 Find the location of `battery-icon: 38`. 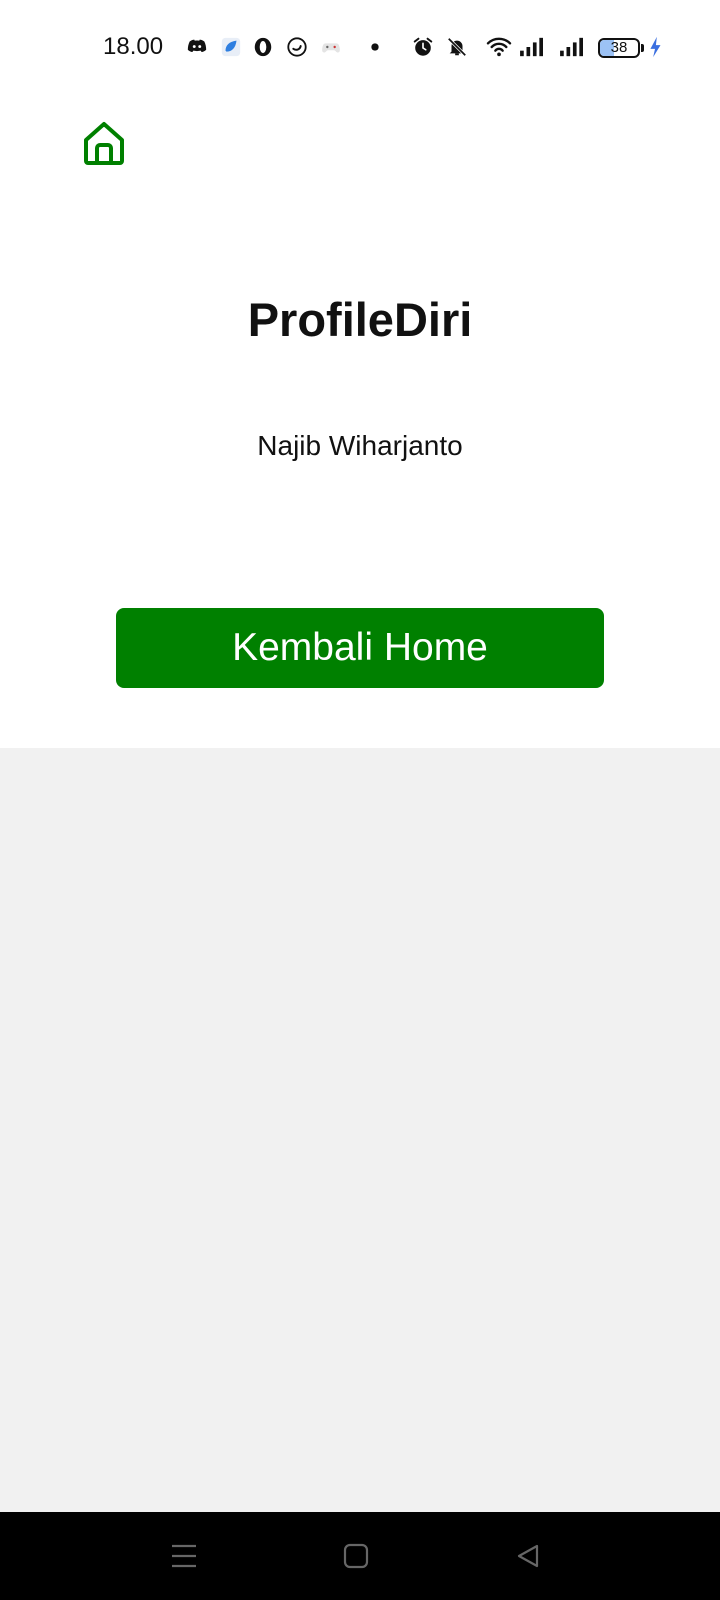

battery-icon: 38 is located at coordinates (619, 48).